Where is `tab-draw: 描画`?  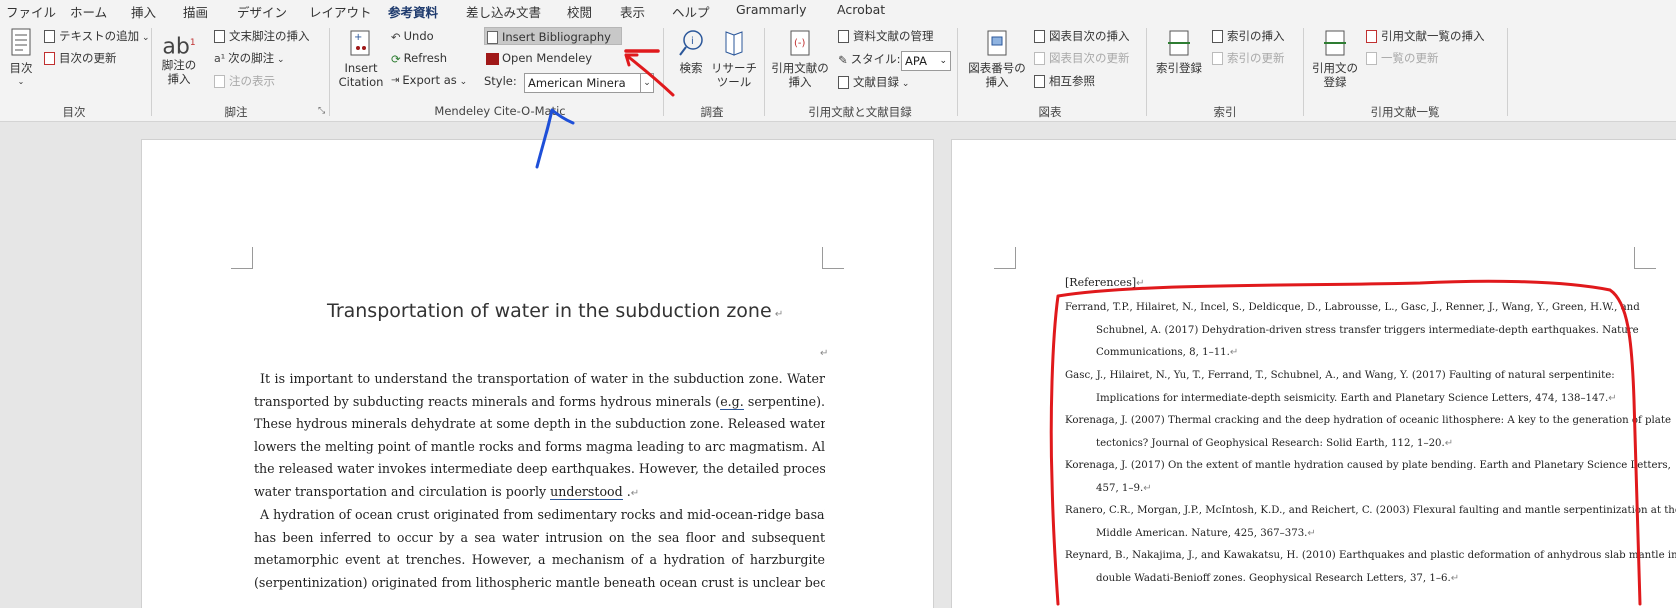
tab-draw: 描画 is located at coordinates (195, 11).